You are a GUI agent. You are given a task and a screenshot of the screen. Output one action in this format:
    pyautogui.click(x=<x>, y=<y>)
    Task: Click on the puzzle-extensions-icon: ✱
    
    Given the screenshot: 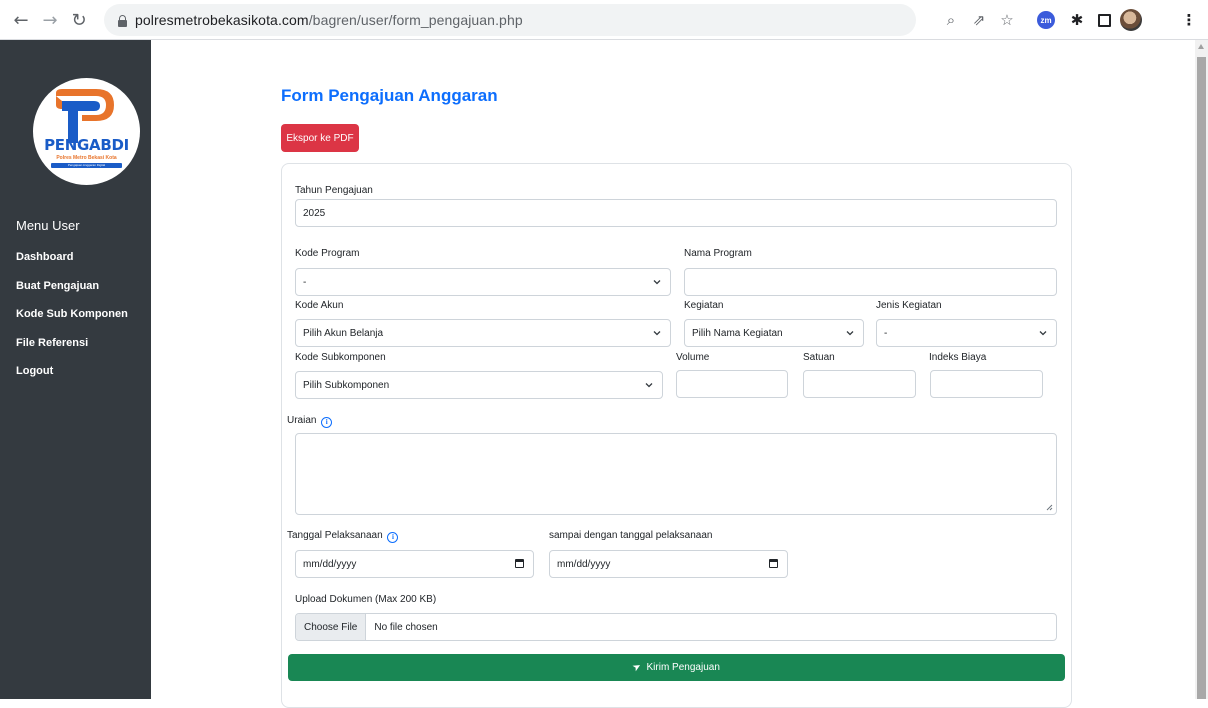 What is the action you would take?
    pyautogui.click(x=1077, y=20)
    